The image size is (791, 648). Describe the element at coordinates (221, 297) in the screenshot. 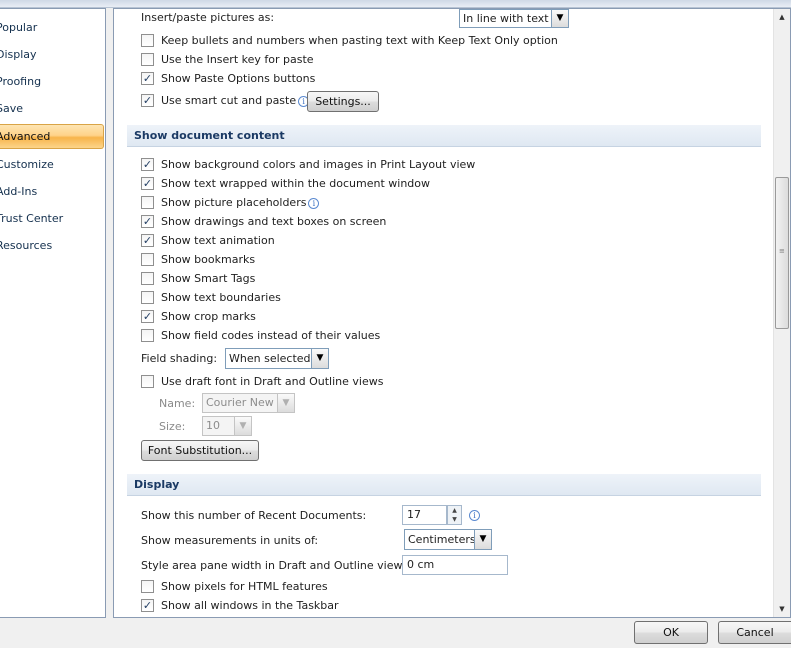

I see `option-label: Show text boundaries` at that location.